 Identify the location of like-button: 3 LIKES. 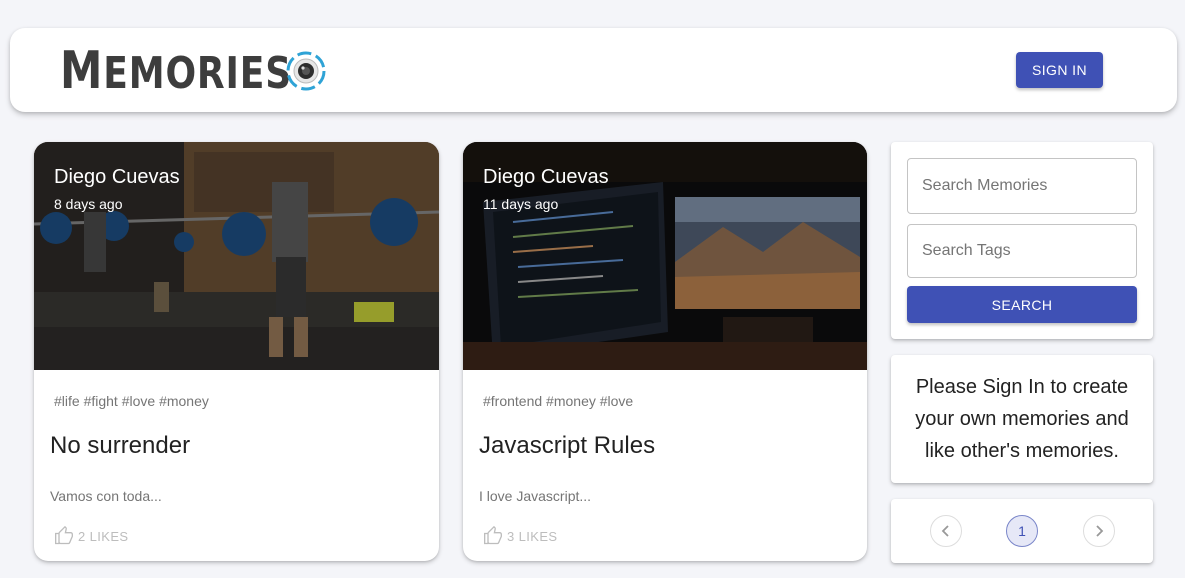
(520, 536).